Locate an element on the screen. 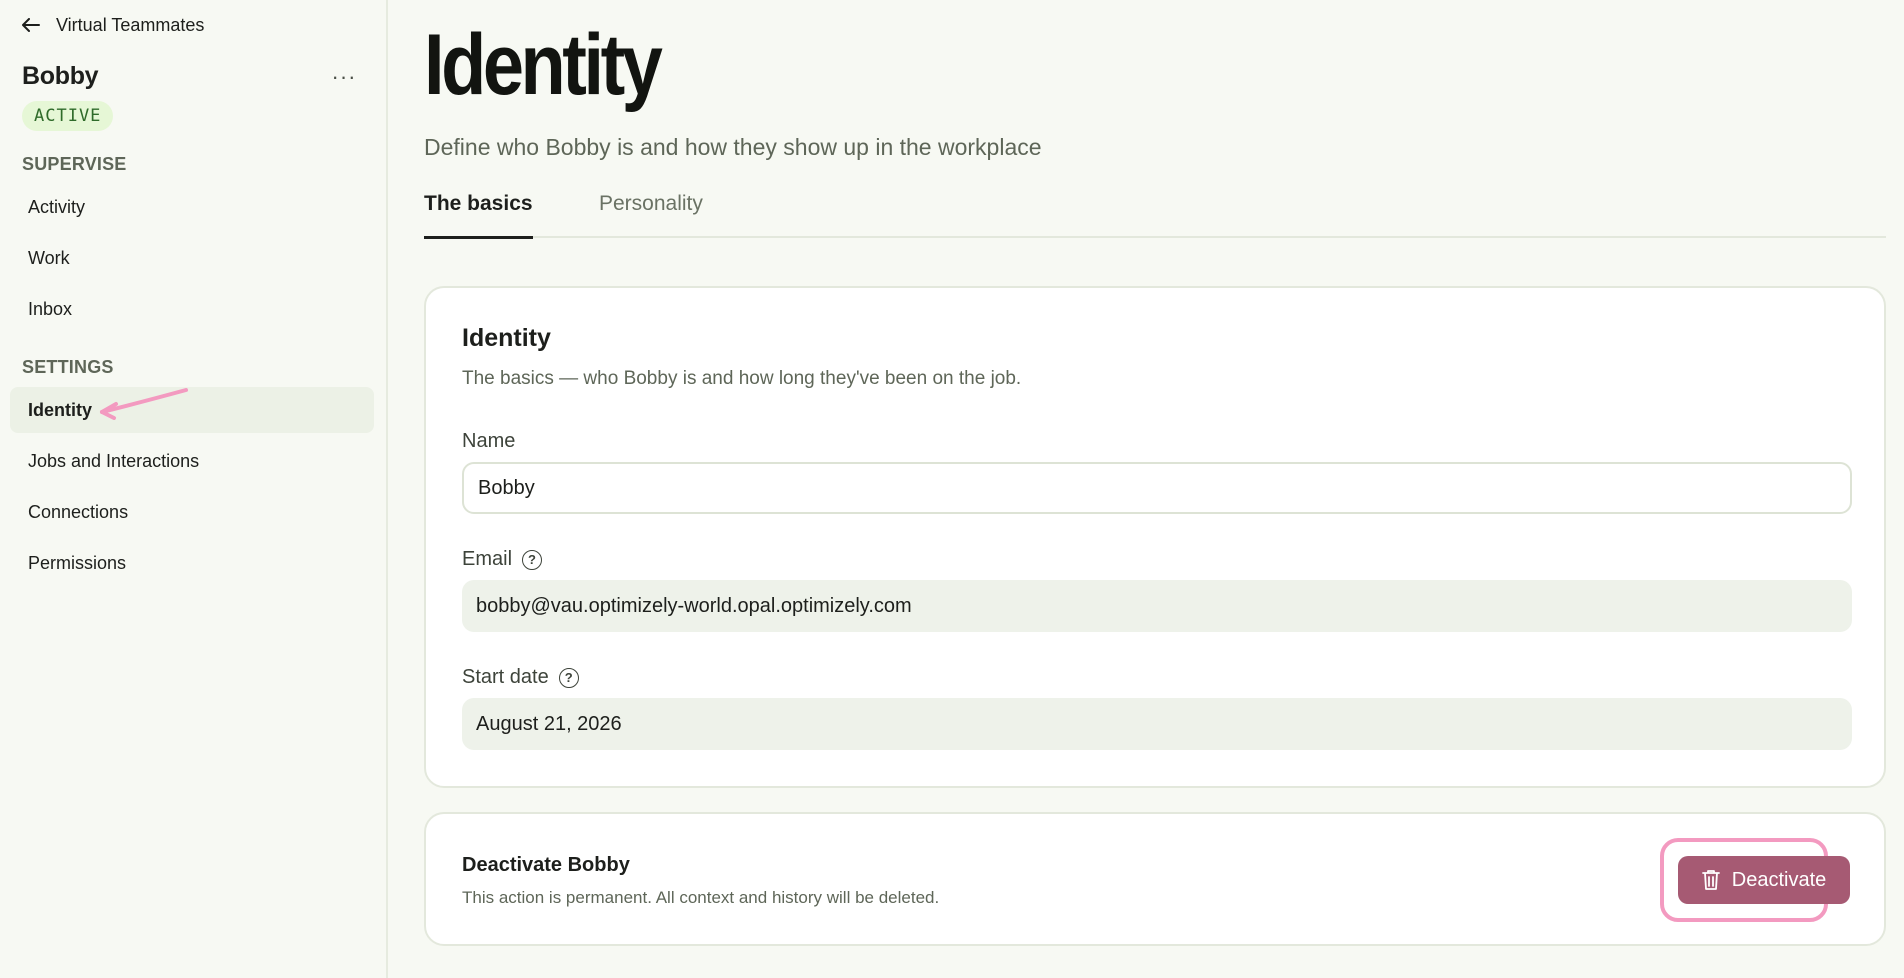 This screenshot has width=1904, height=978. sidebar-item-label: Jobs and Interactions is located at coordinates (114, 460).